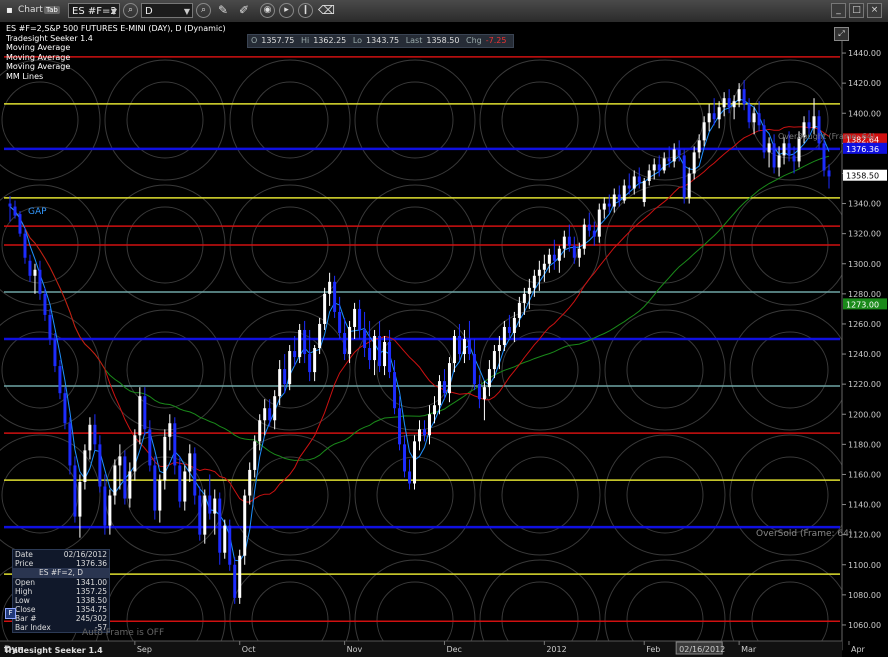 This screenshot has height=657, width=888. I want to click on x-tick-label: 02/16/2012, so click(702, 649).